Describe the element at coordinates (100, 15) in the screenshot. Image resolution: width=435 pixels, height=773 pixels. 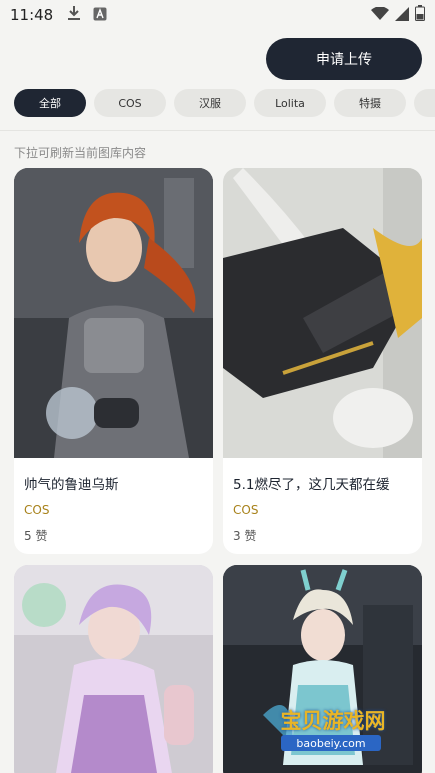
I see `app-notification-icon` at that location.